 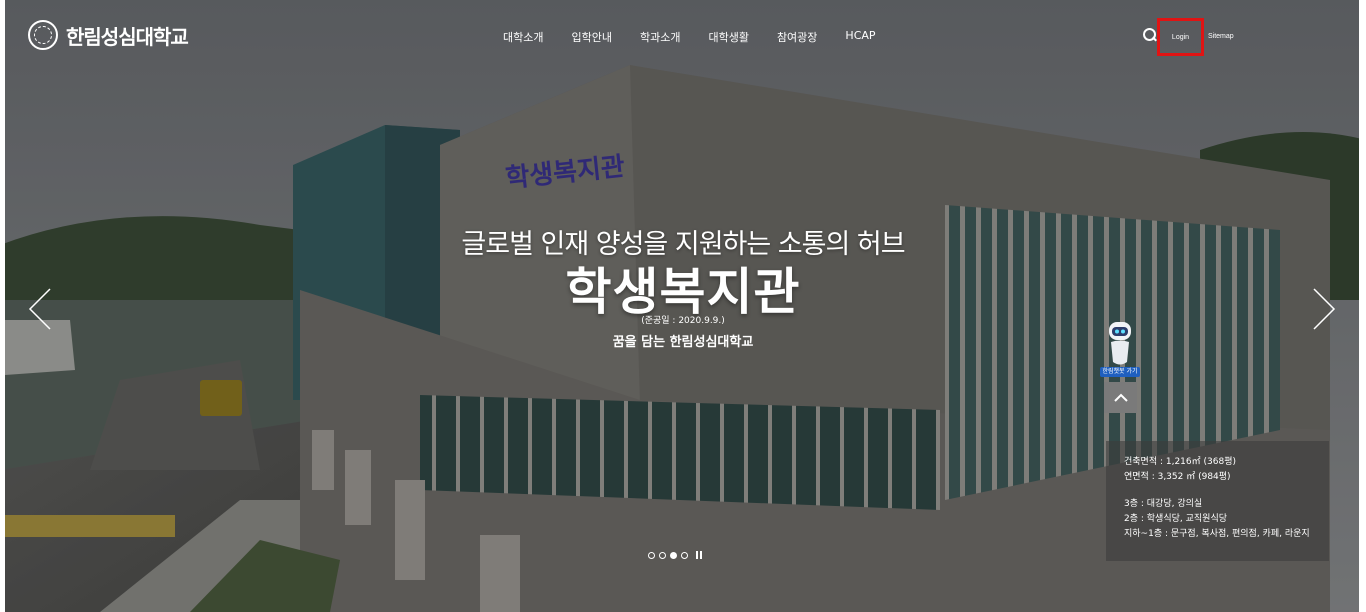 What do you see at coordinates (728, 37) in the screenshot?
I see `nav-item-campus-life: 대학생활` at bounding box center [728, 37].